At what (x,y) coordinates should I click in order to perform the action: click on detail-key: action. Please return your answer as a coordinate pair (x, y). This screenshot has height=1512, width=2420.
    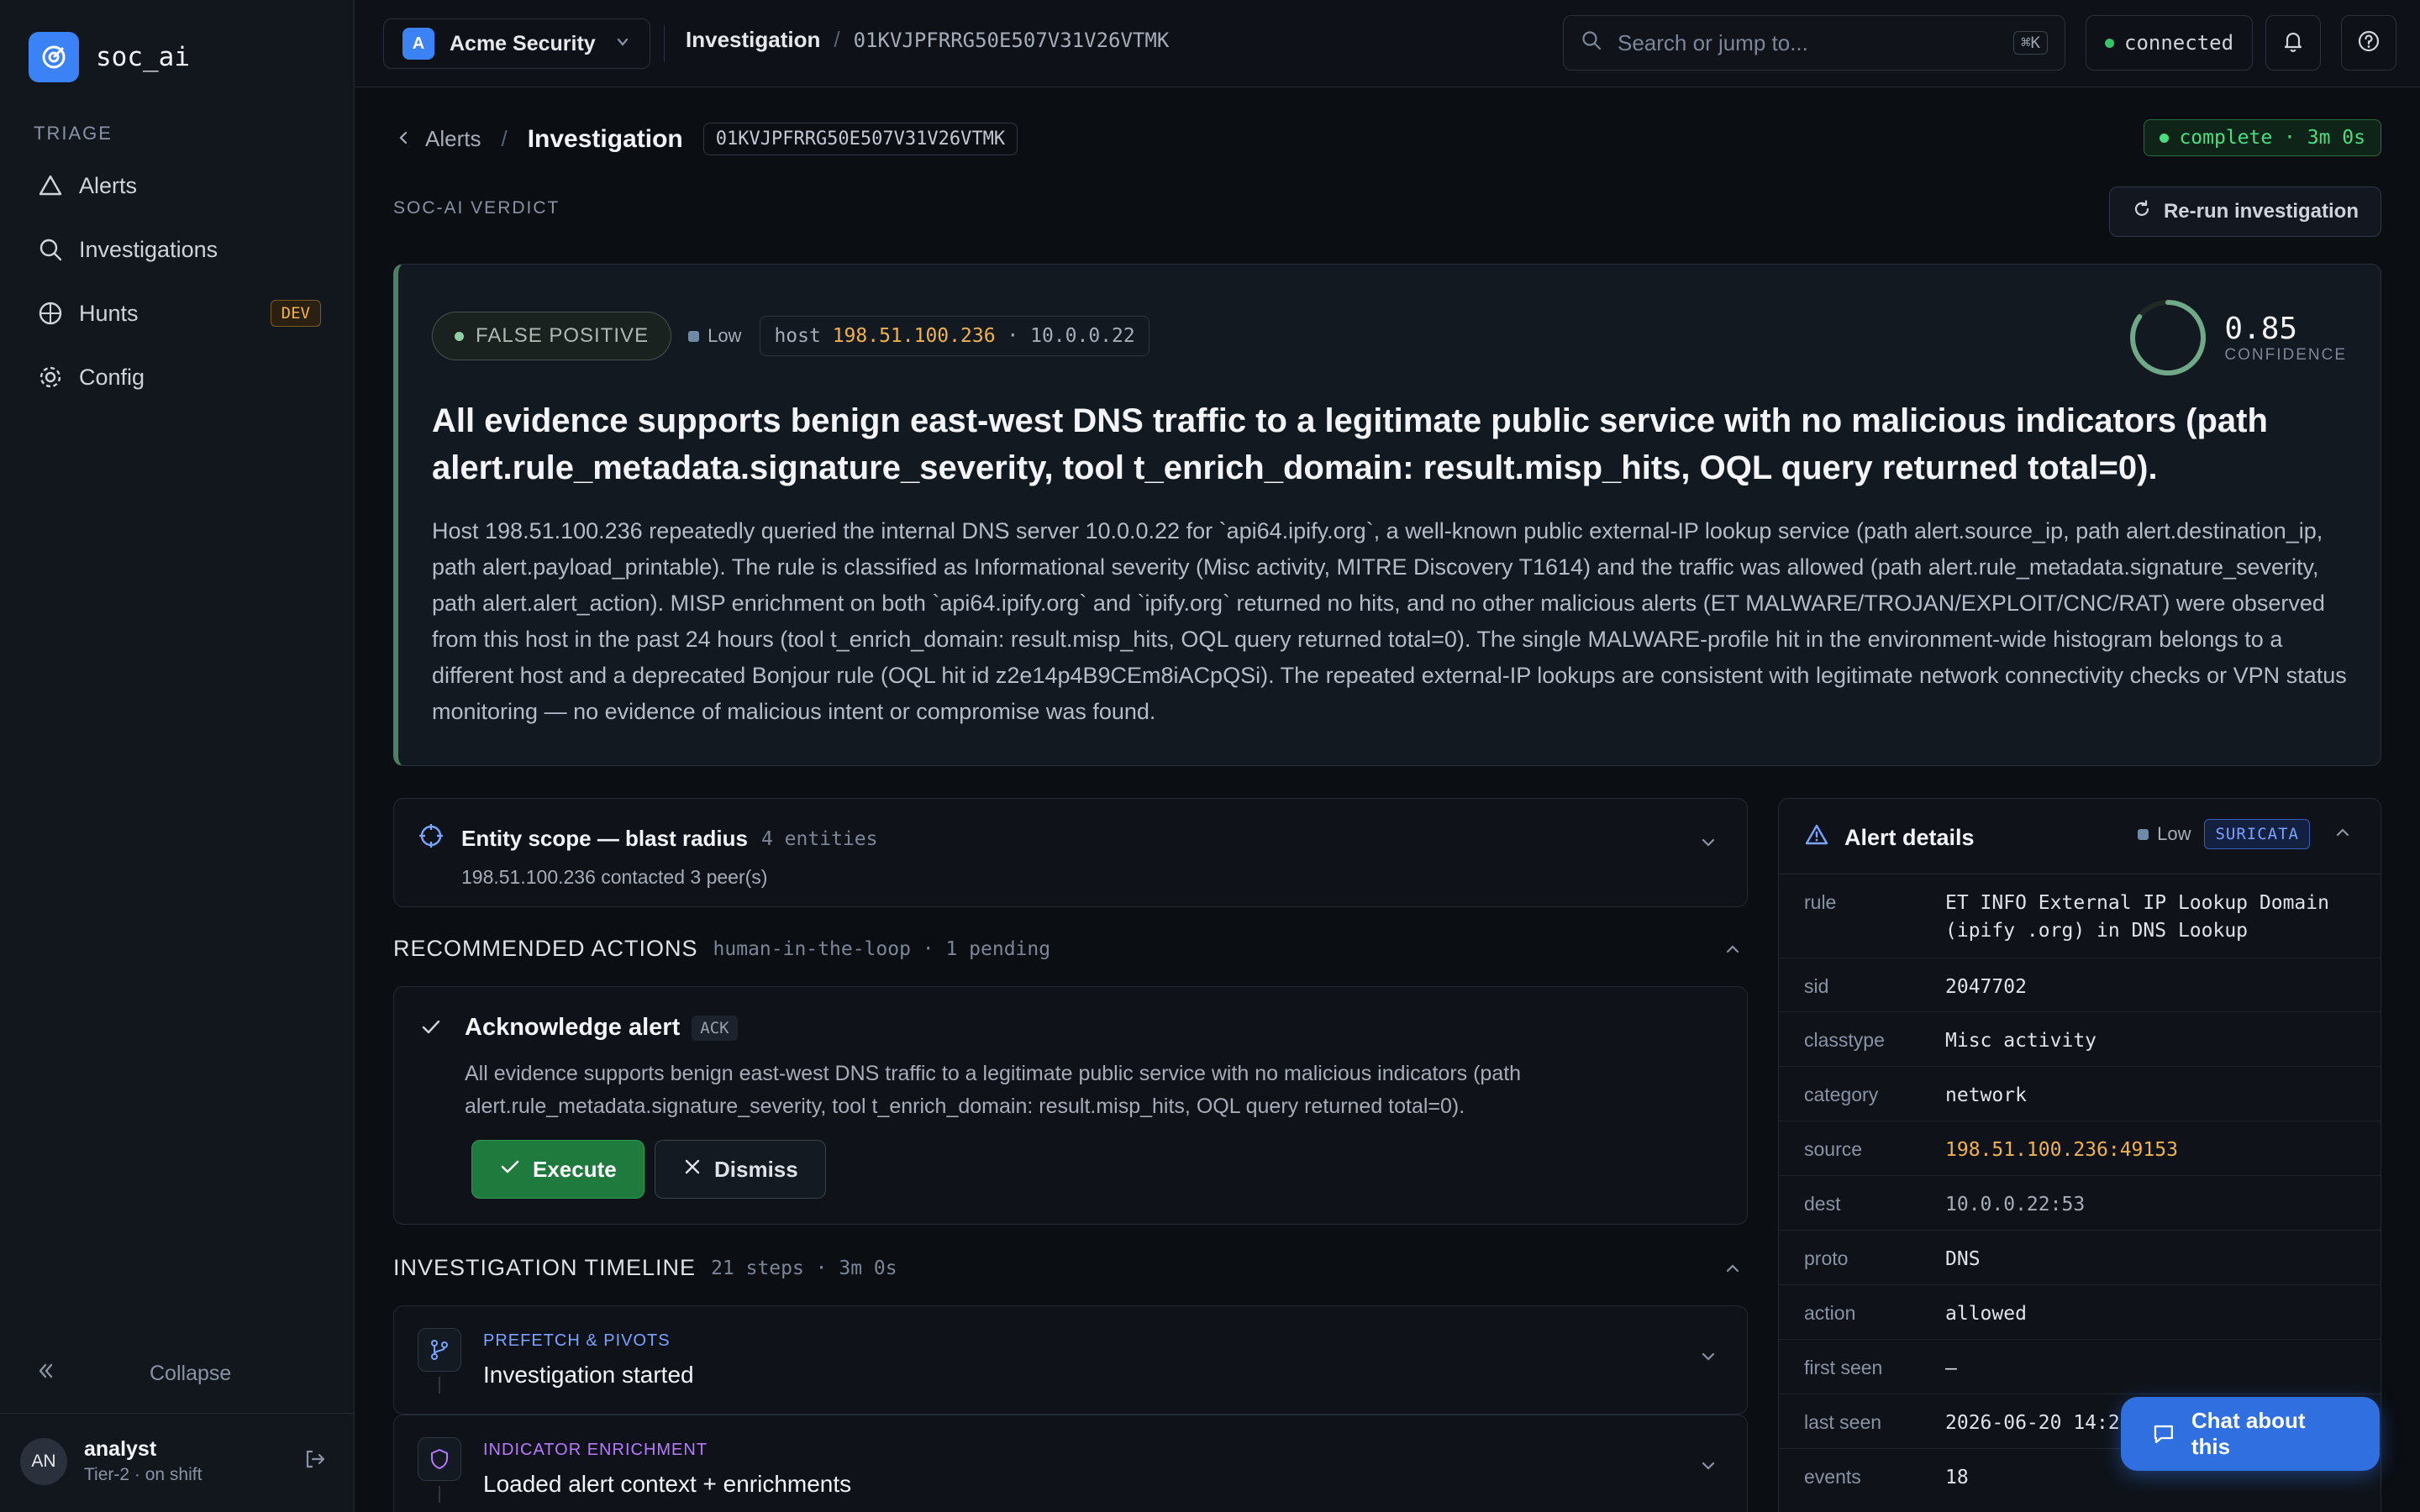
    Looking at the image, I should click on (1830, 1313).